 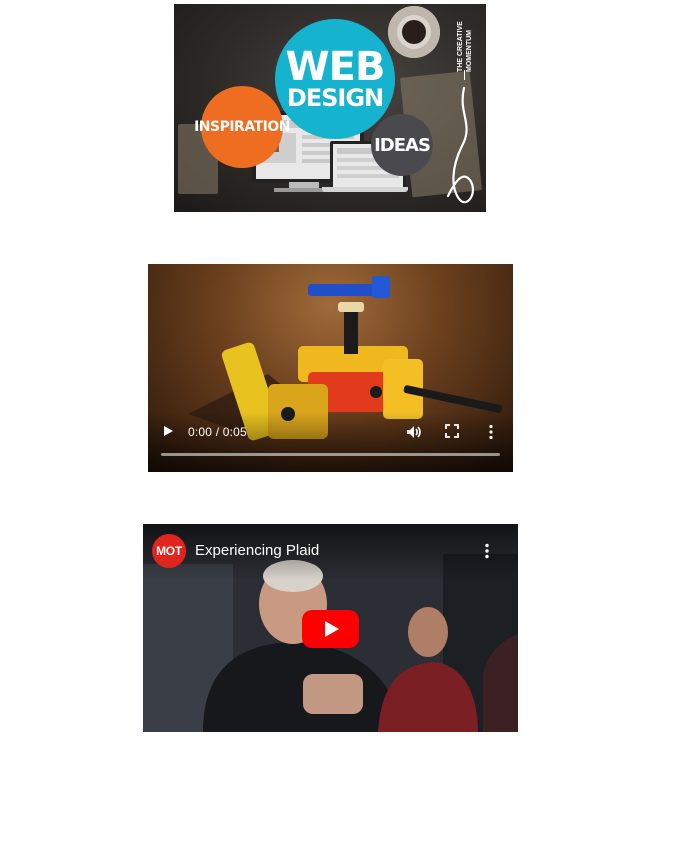 What do you see at coordinates (168, 431) in the screenshot?
I see `play-icon` at bounding box center [168, 431].